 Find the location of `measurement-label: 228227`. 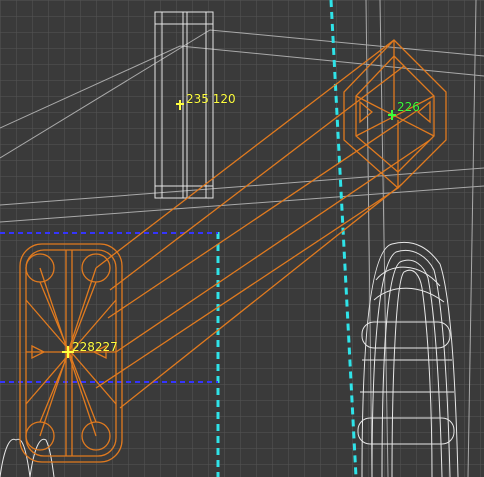

measurement-label: 228227 is located at coordinates (95, 347).